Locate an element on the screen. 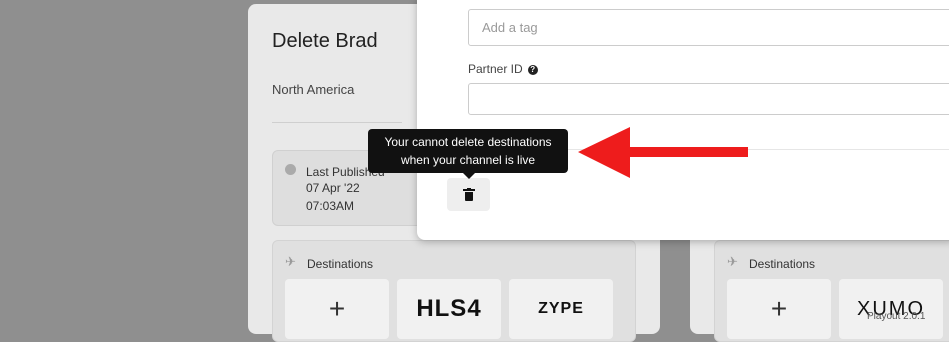 The width and height of the screenshot is (949, 342). tooltip-line-2: when your channel is live is located at coordinates (468, 160).